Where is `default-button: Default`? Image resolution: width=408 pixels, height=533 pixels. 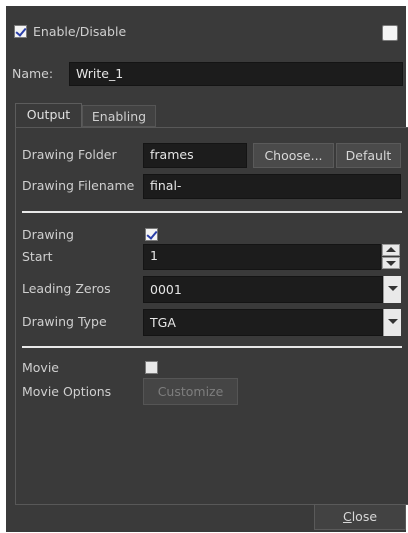 default-button: Default is located at coordinates (368, 155).